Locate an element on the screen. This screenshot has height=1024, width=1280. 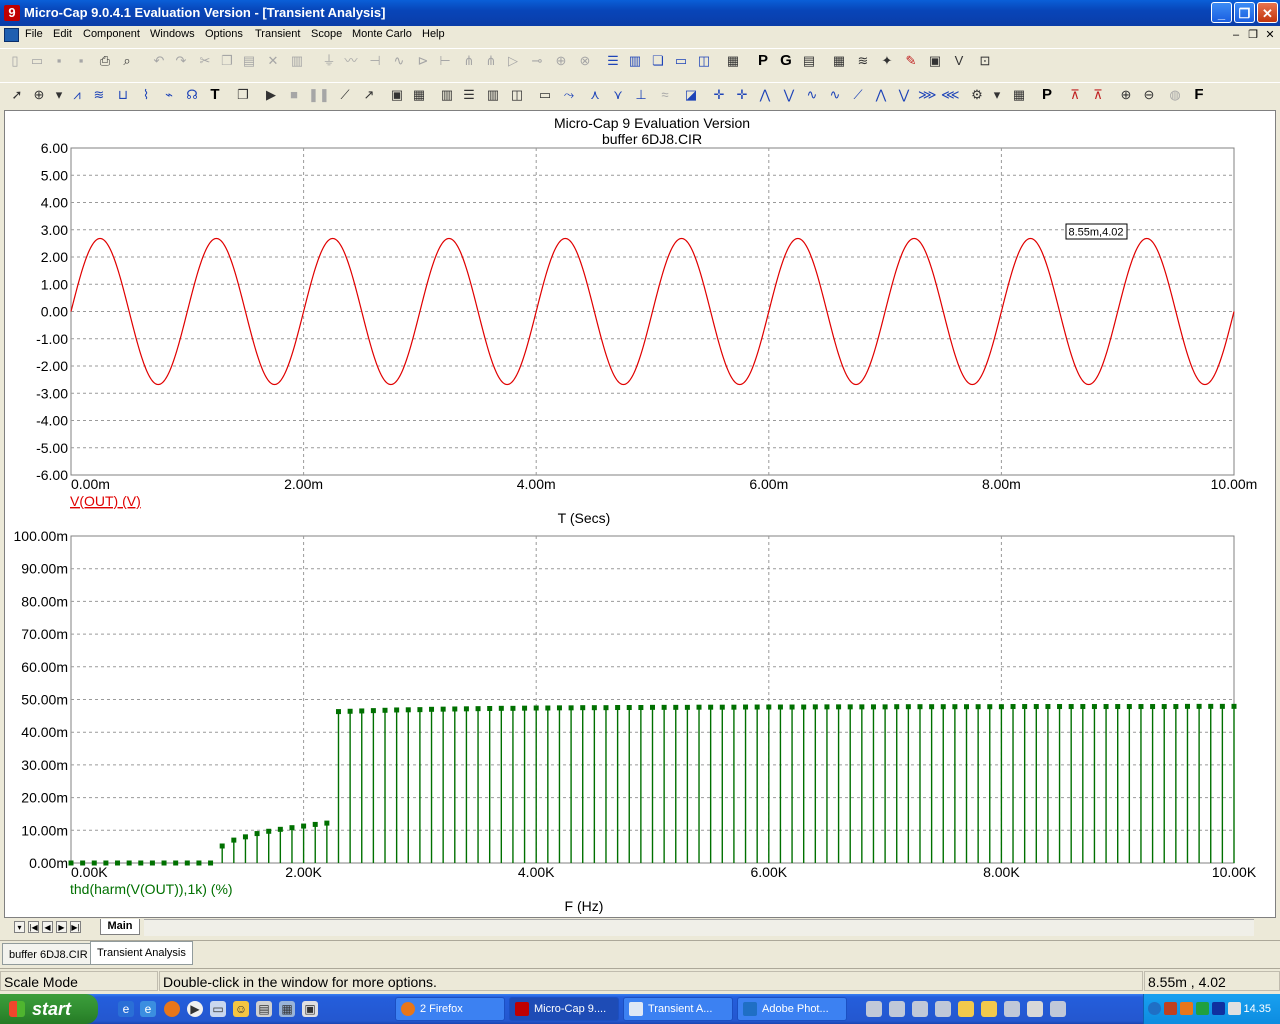
cursor-tag: 8.55m,4.02 is located at coordinates (1096, 231).